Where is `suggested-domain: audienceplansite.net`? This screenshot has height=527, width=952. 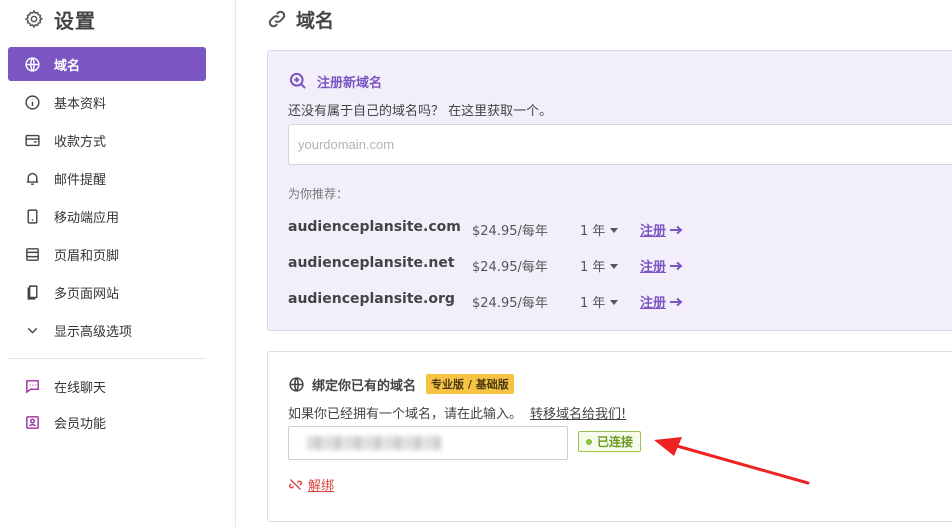 suggested-domain: audienceplansite.net is located at coordinates (371, 263).